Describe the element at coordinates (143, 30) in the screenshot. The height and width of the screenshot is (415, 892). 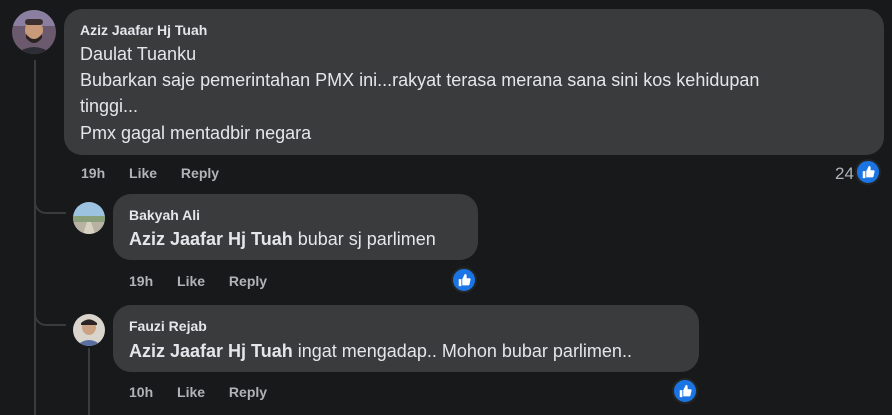
I see `comment-author: Aziz Jaafar Hj Tuah` at that location.